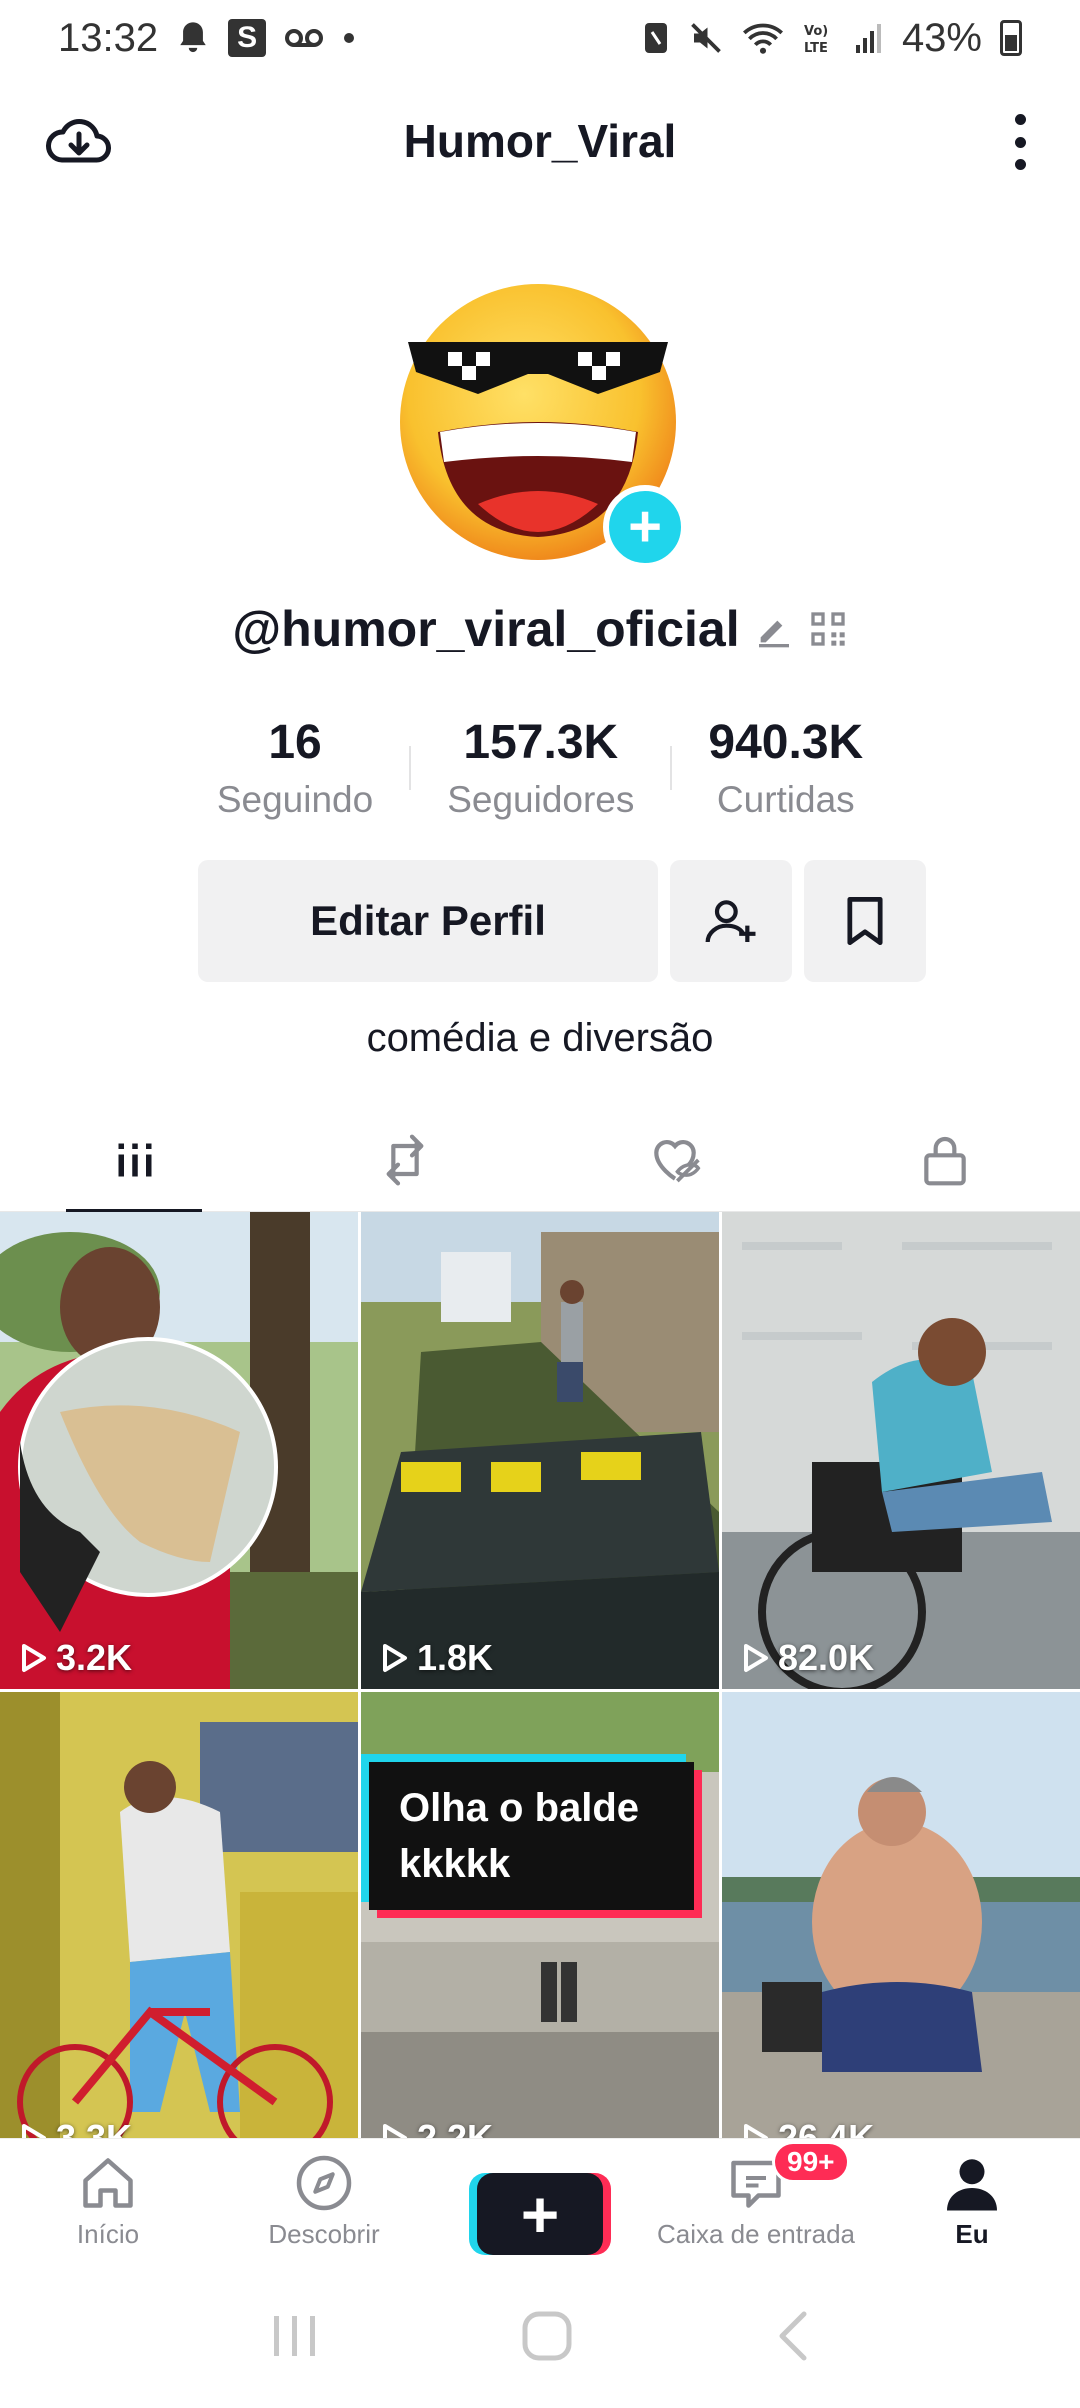  I want to click on voicemail-icon, so click(304, 38).